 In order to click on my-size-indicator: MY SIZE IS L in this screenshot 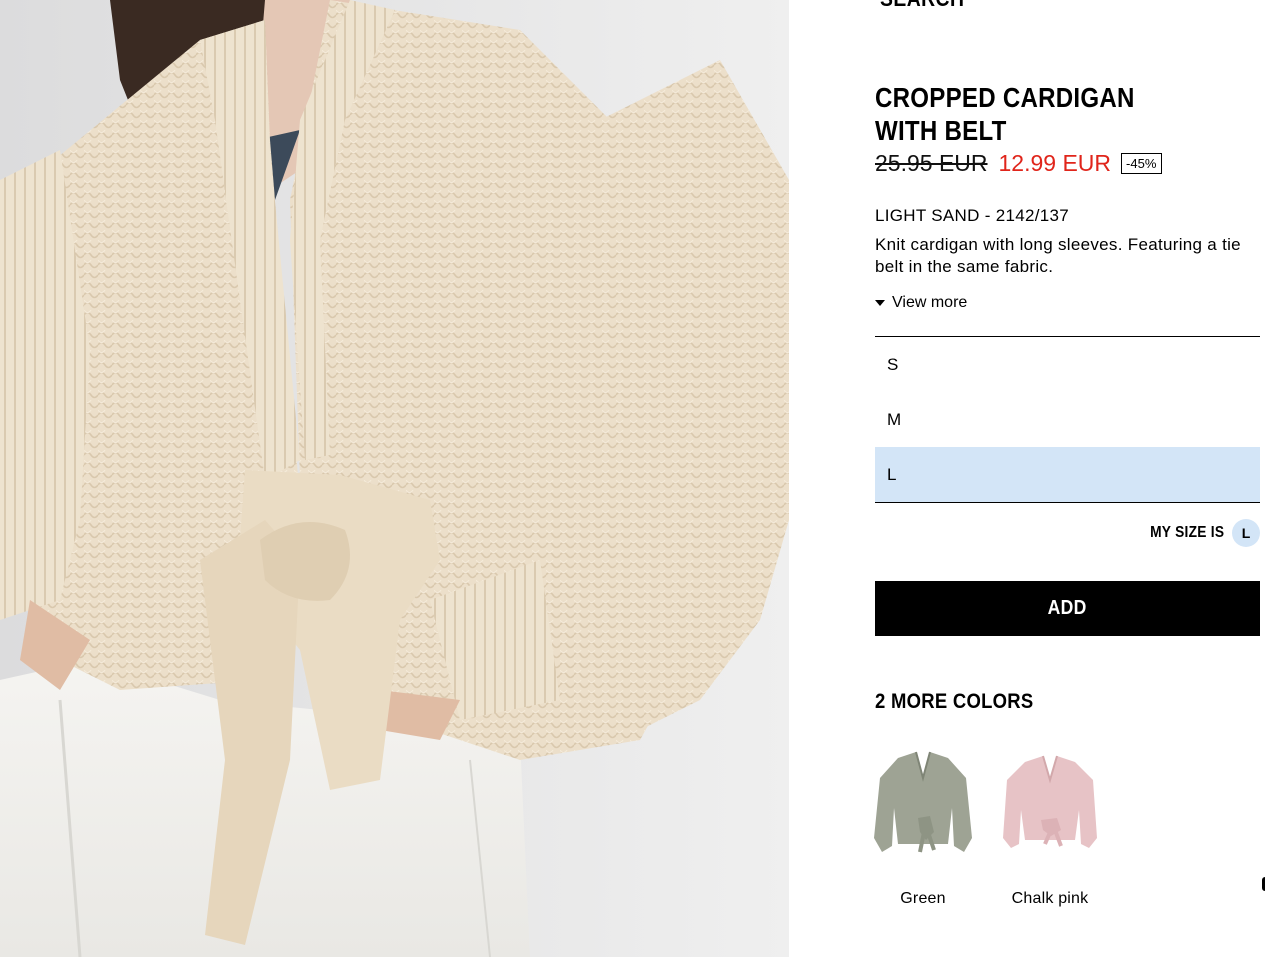, I will do `click(1199, 533)`.